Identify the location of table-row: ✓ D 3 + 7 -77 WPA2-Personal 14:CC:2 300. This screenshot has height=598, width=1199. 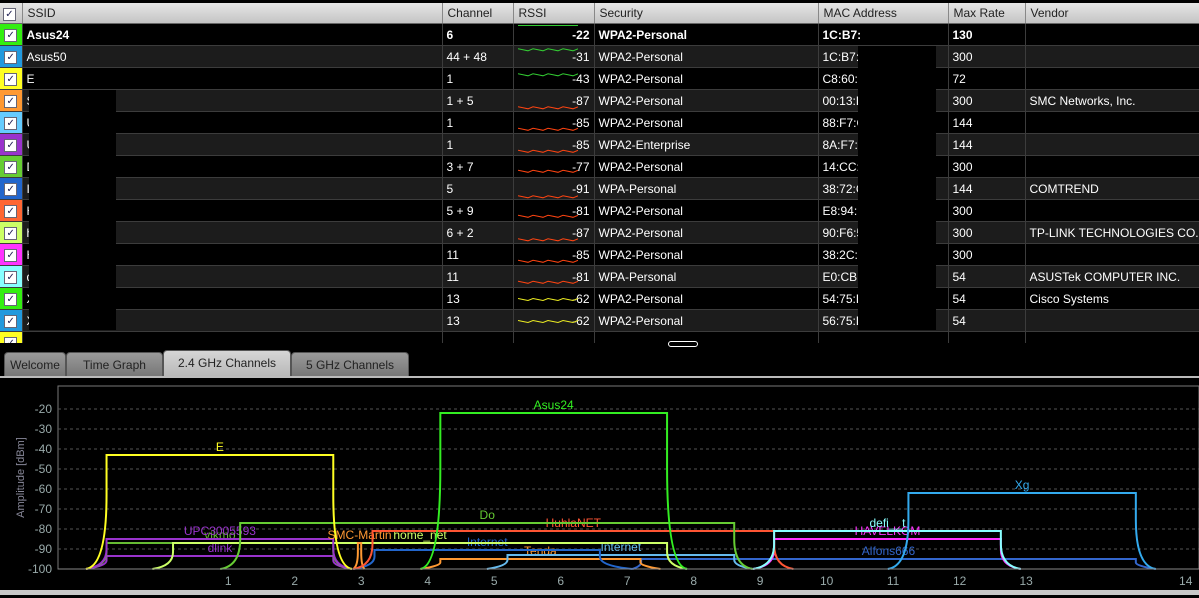
(599, 166).